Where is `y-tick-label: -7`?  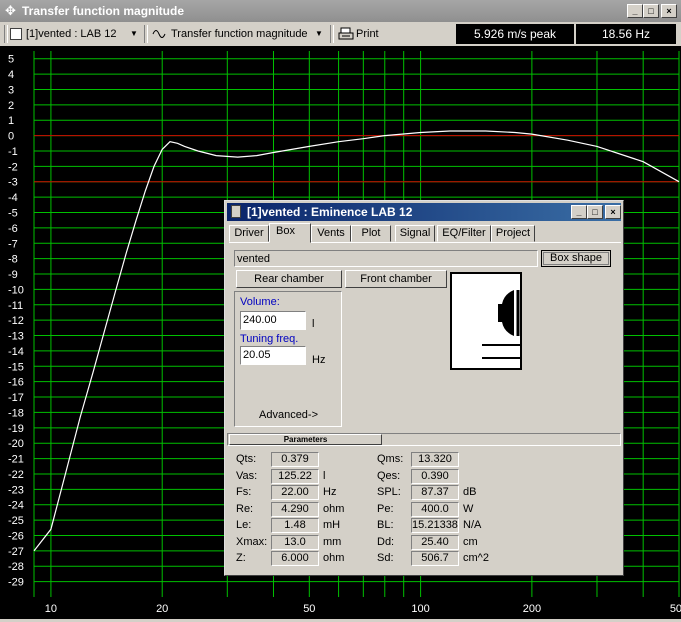 y-tick-label: -7 is located at coordinates (13, 244).